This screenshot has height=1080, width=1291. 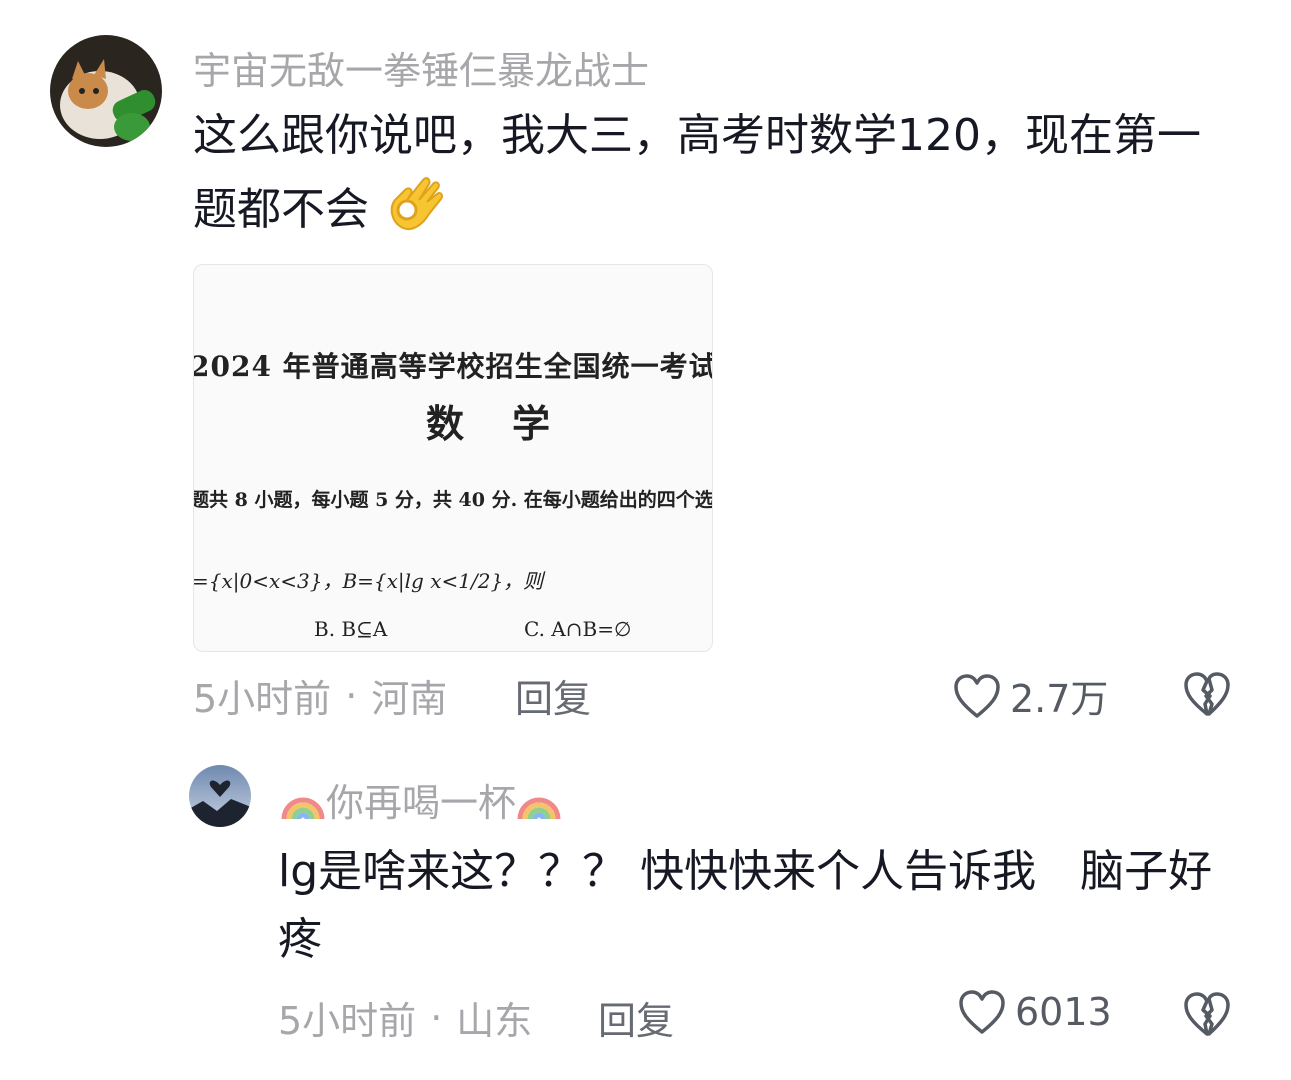 I want to click on exam-option-c: C. A∩B=∅, so click(x=578, y=629).